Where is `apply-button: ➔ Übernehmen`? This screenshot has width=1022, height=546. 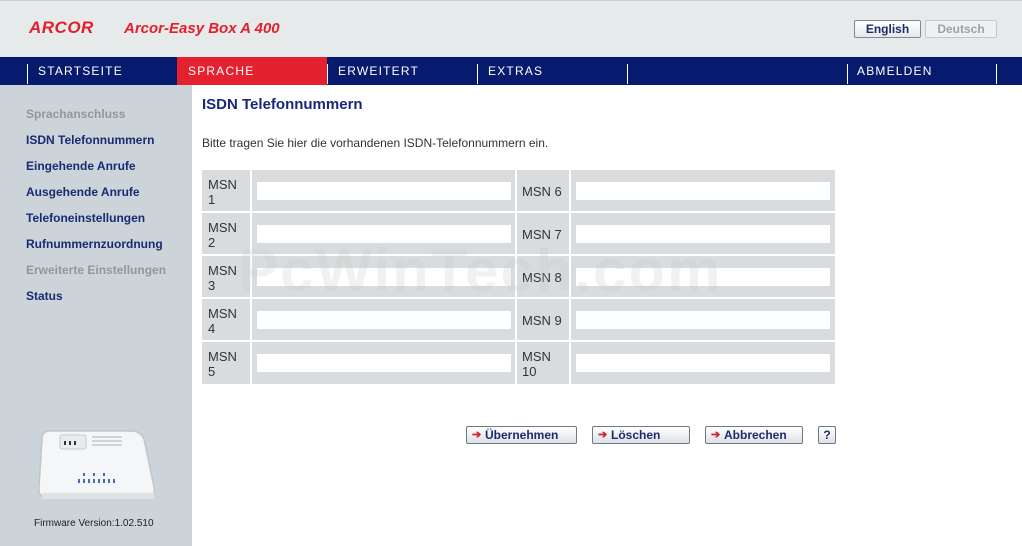 apply-button: ➔ Übernehmen is located at coordinates (521, 435).